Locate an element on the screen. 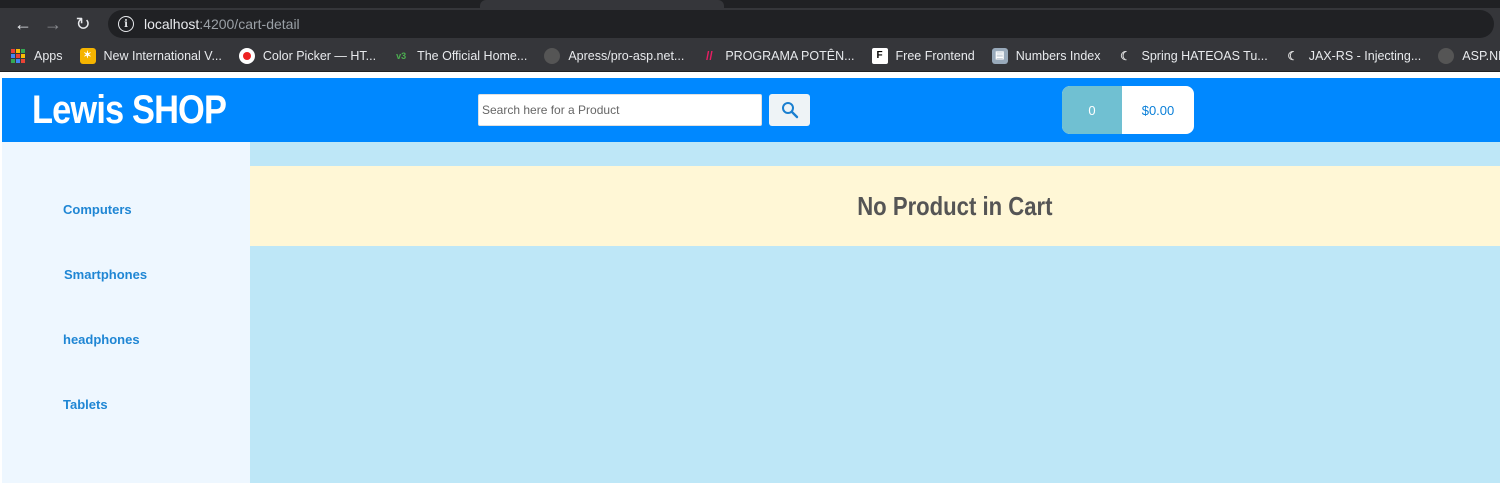  category-sidebar: Computers Smartphones headphones Tablets is located at coordinates (126, 312).